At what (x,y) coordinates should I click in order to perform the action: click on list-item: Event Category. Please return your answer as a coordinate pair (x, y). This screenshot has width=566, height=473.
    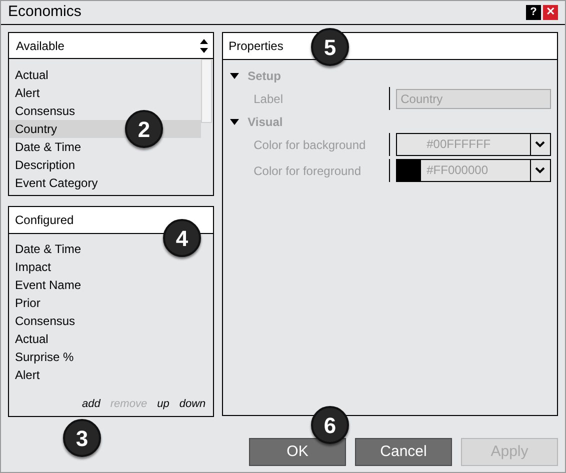
    Looking at the image, I should click on (56, 183).